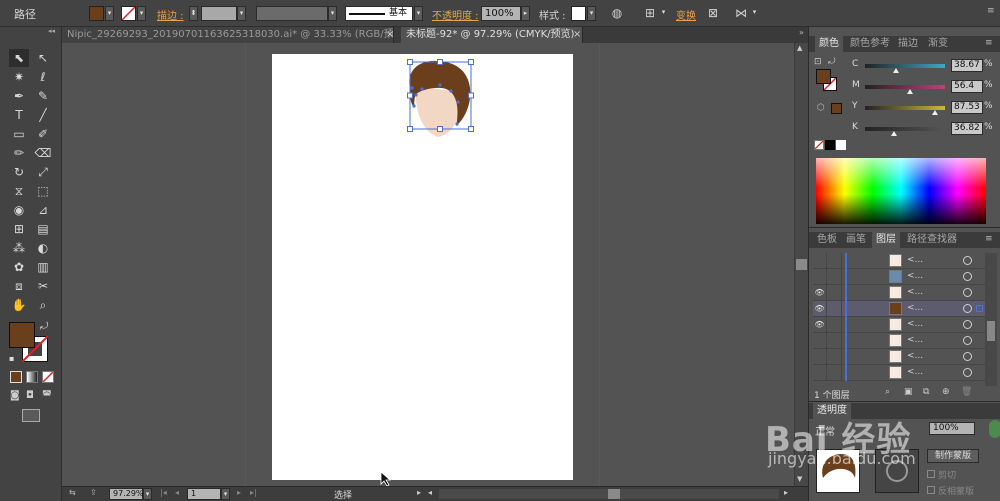 Image resolution: width=1000 pixels, height=501 pixels. I want to click on channel-slider-k, so click(905, 129).